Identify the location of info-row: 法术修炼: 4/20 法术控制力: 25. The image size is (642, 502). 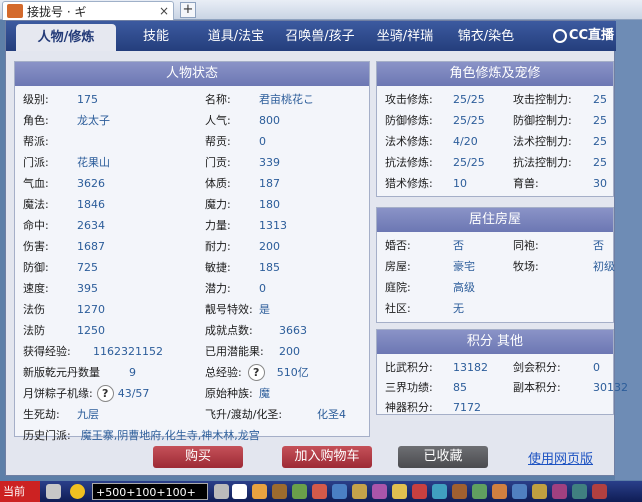
(498, 142).